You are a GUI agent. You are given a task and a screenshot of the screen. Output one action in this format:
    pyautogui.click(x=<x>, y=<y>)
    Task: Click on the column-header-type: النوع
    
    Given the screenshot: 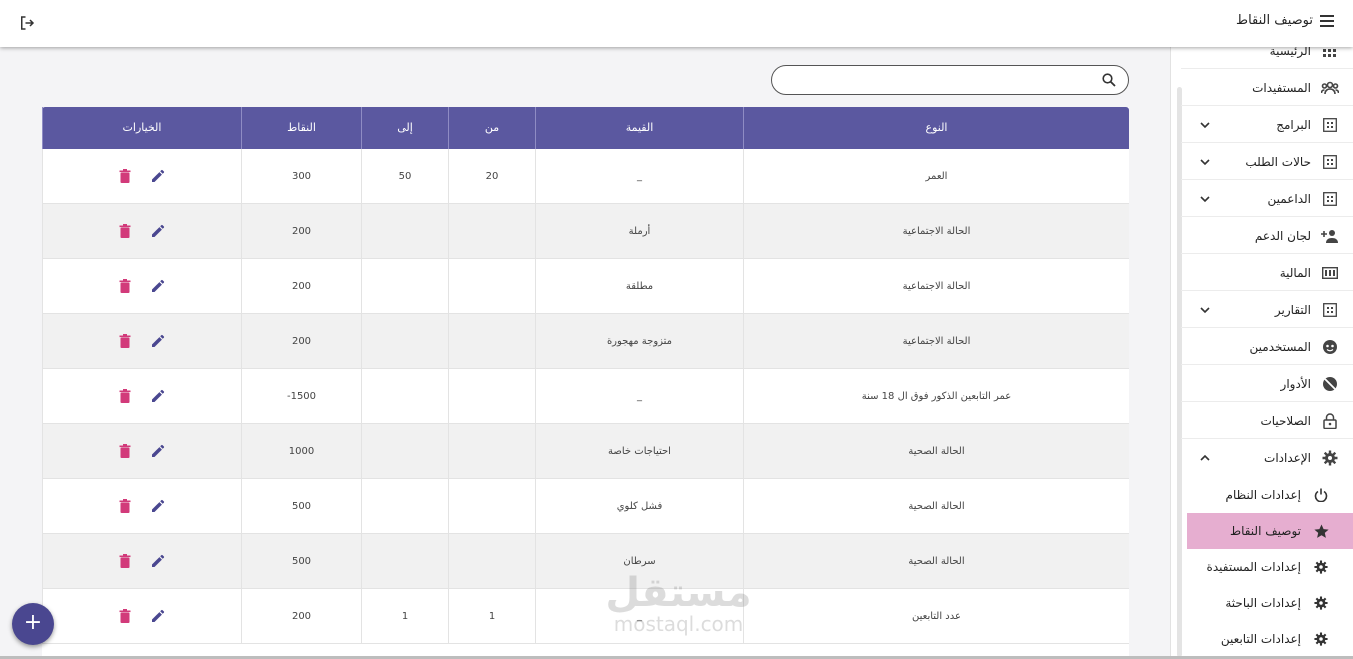 What is the action you would take?
    pyautogui.click(x=936, y=128)
    